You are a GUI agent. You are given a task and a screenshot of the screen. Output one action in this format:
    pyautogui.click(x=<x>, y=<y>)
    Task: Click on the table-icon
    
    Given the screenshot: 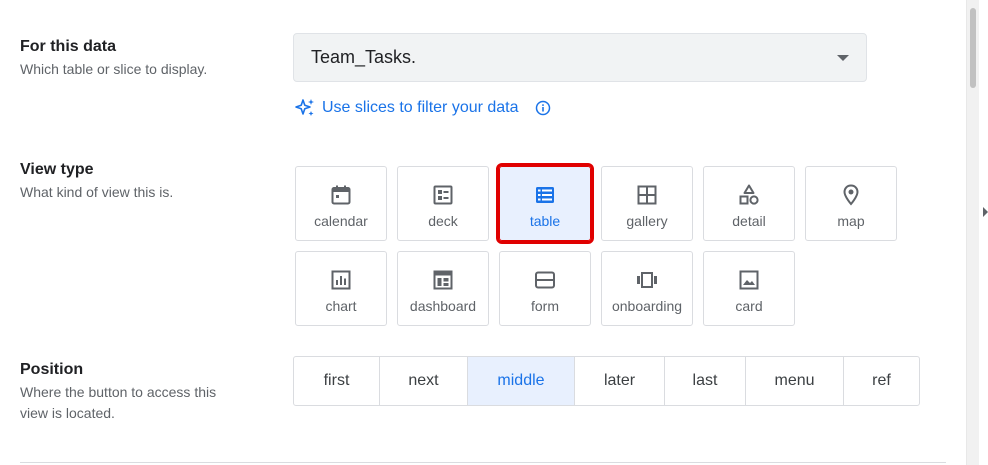 What is the action you would take?
    pyautogui.click(x=545, y=195)
    